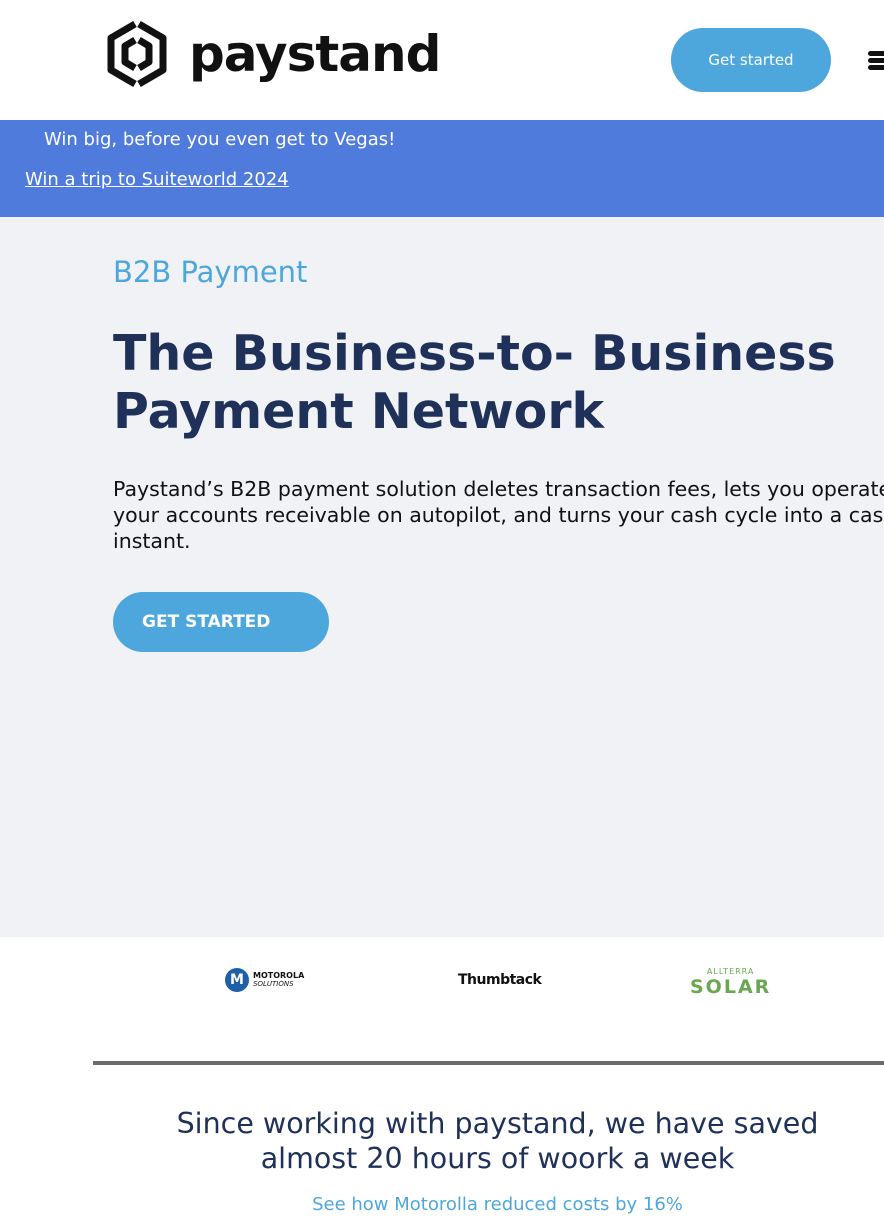 The height and width of the screenshot is (1220, 884). I want to click on get-started-button: Get started, so click(751, 60).